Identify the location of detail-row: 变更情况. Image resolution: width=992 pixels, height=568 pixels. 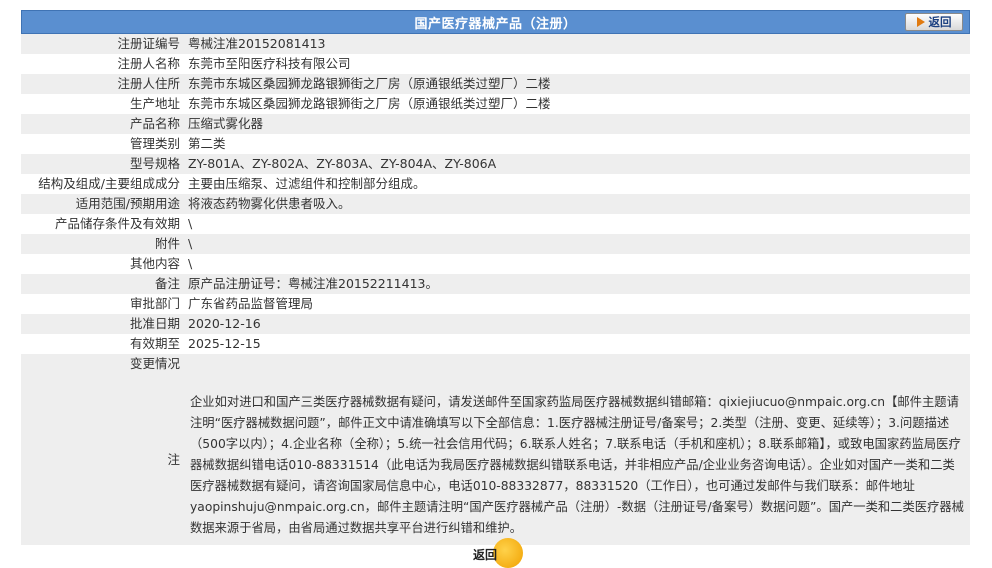
(495, 364).